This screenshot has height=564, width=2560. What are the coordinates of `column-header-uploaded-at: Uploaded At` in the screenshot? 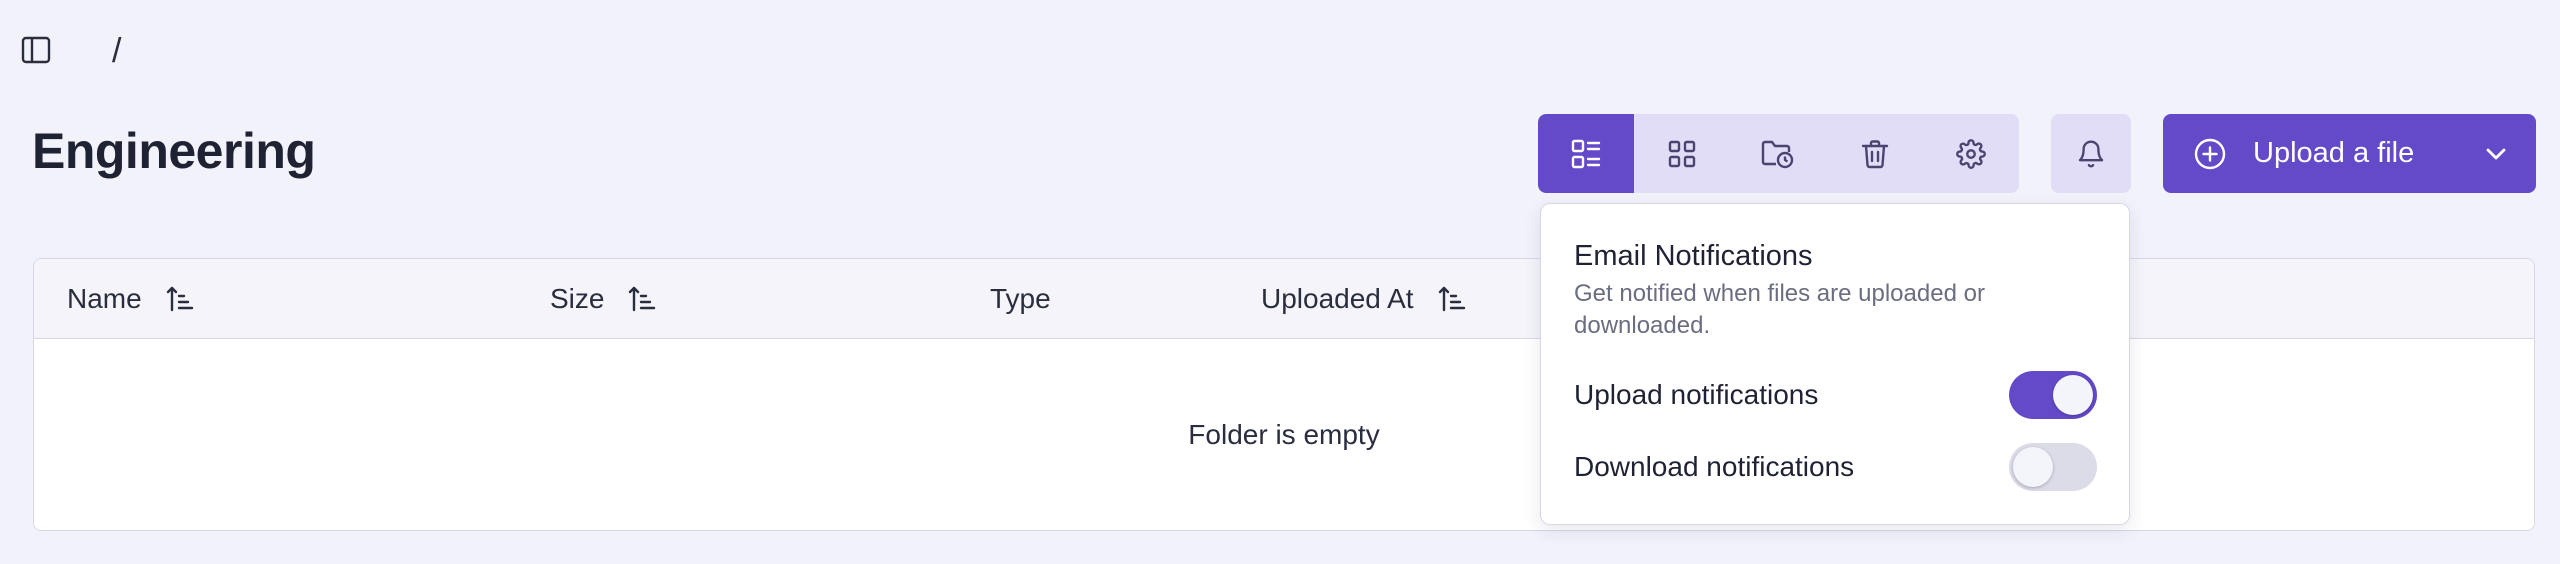 It's located at (1363, 299).